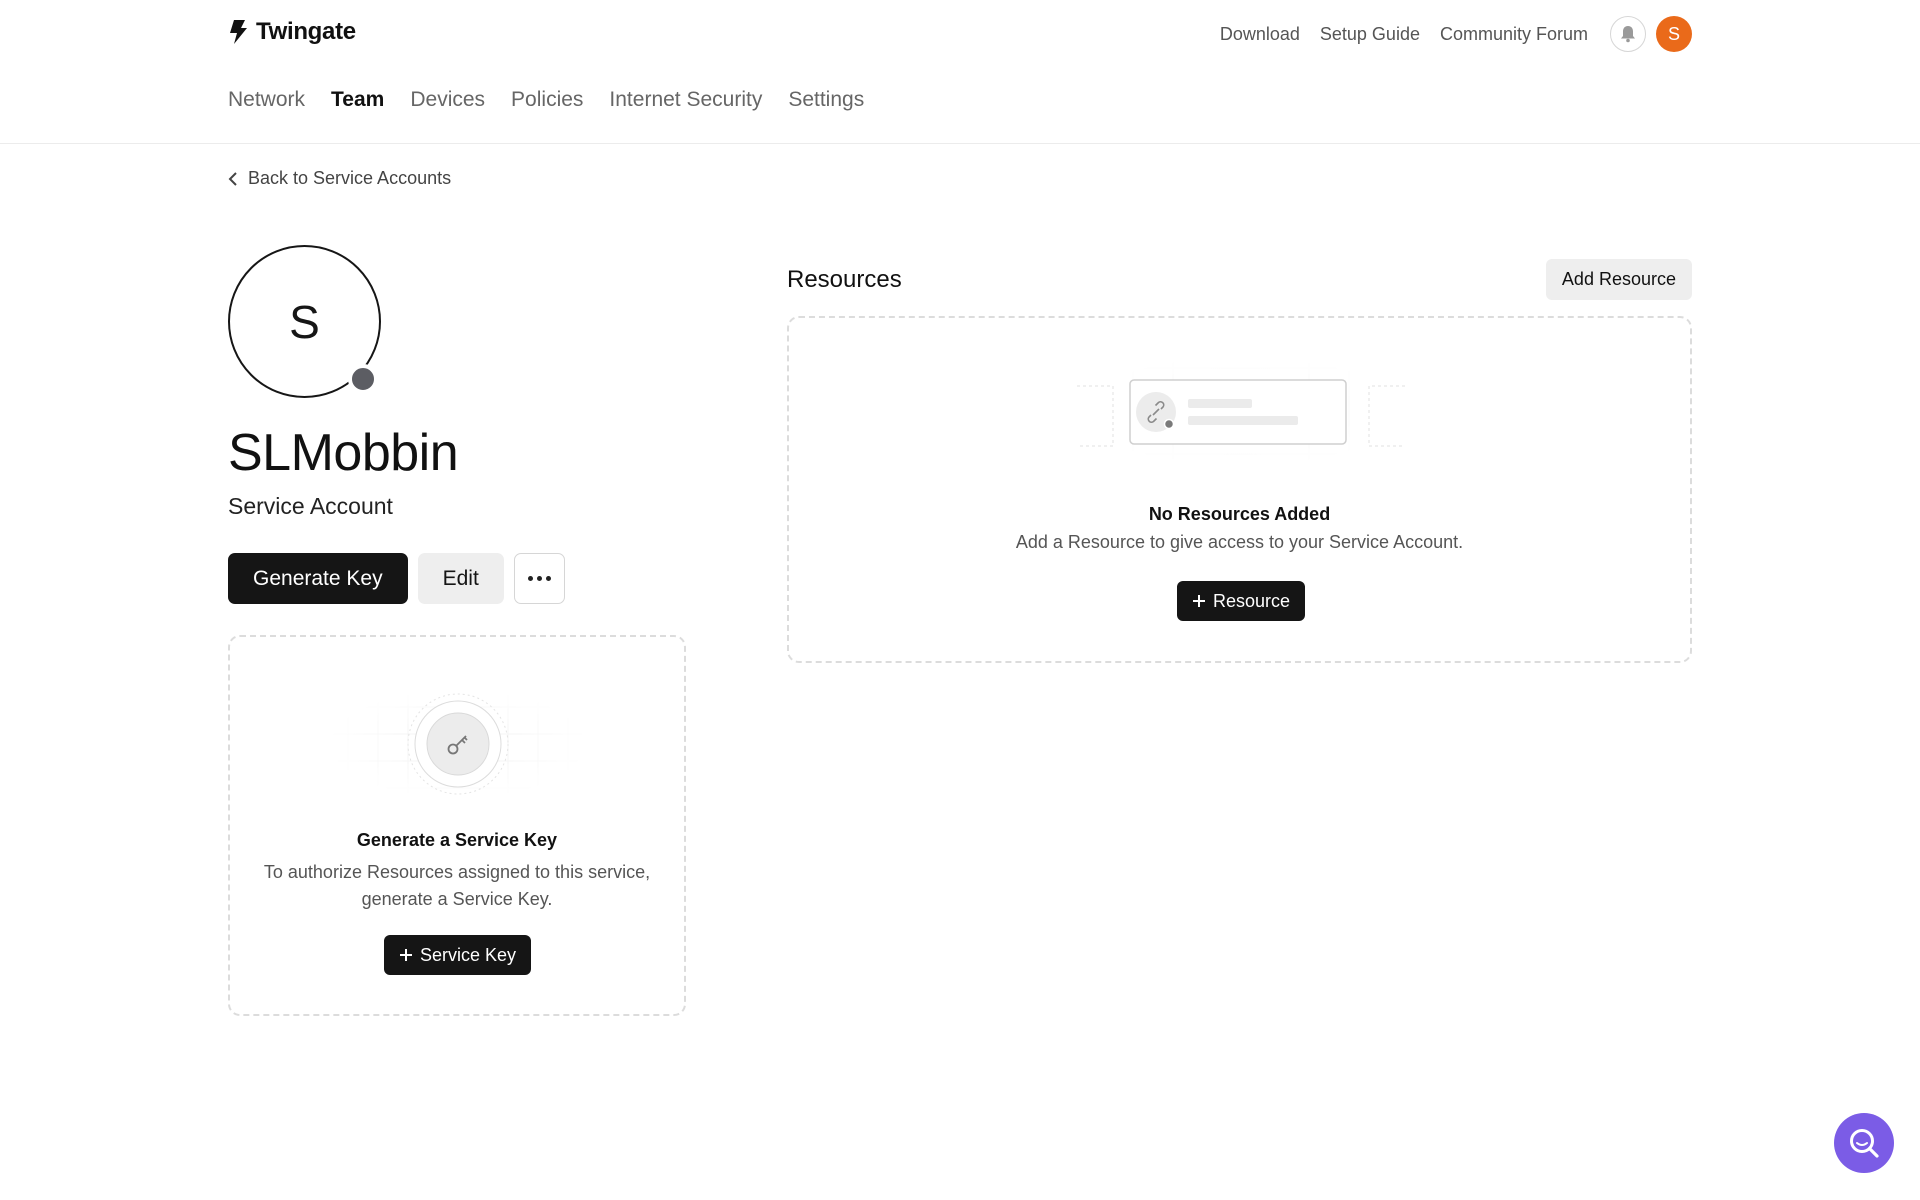  What do you see at coordinates (1674, 34) in the screenshot?
I see `user-avatar: S` at bounding box center [1674, 34].